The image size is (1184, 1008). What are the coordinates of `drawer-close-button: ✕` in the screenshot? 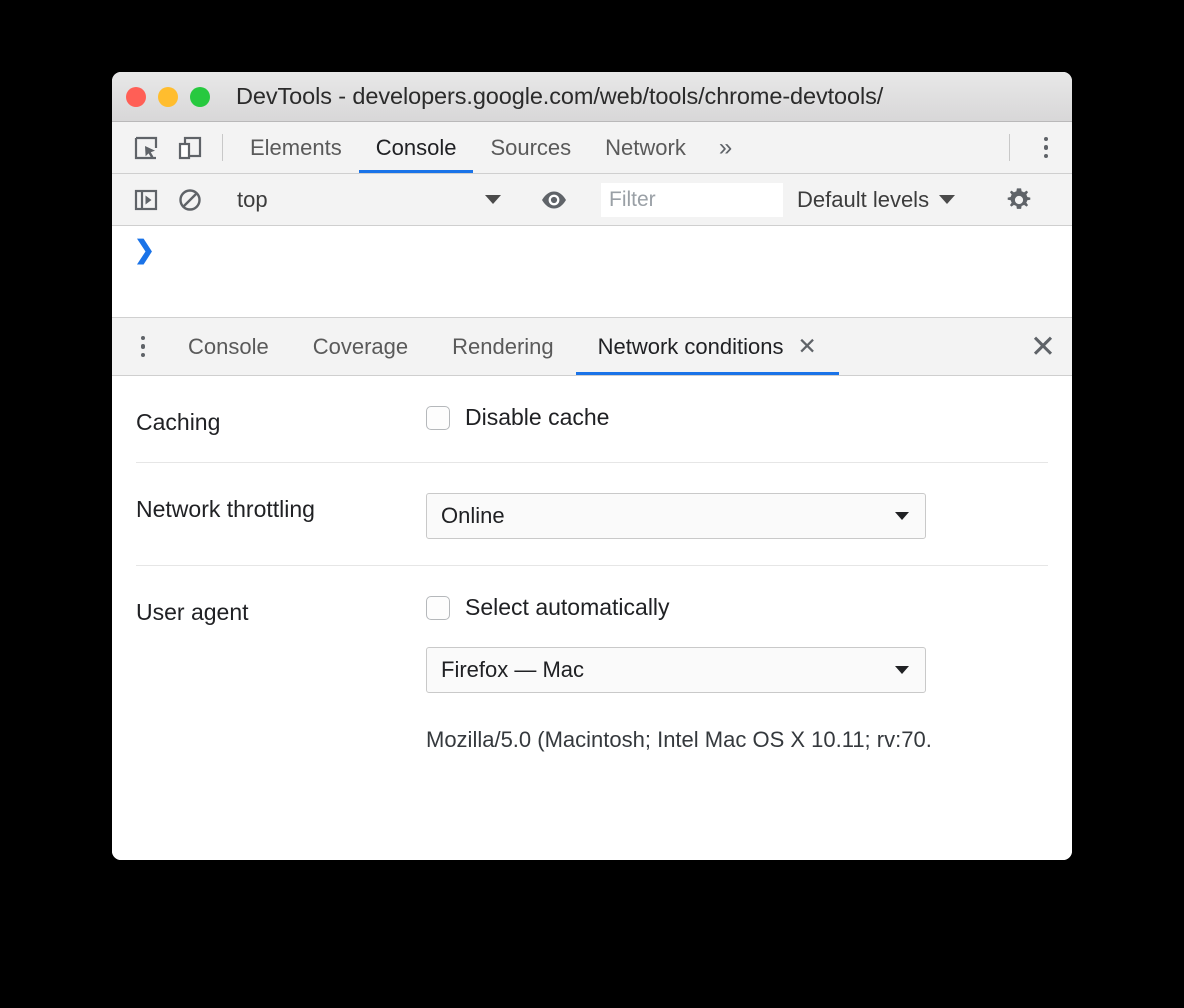 It's located at (1043, 346).